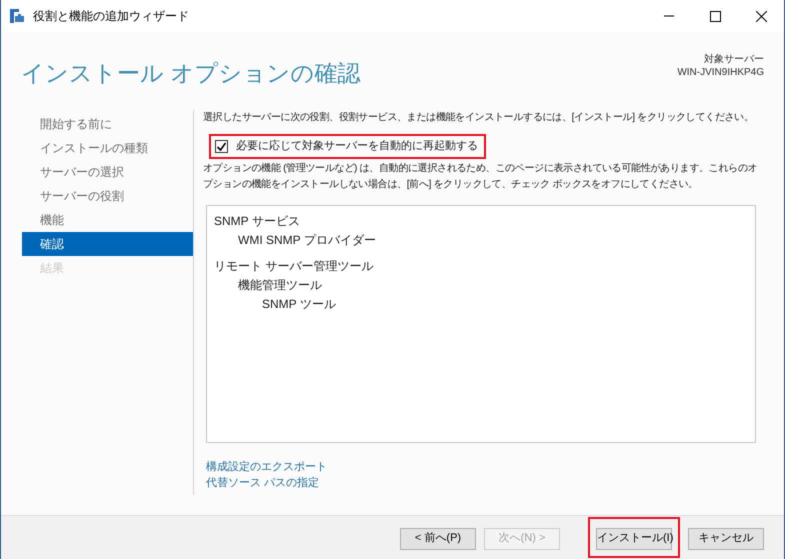 The width and height of the screenshot is (785, 559). What do you see at coordinates (190, 73) in the screenshot?
I see `page-title: インストール オプションの確認` at bounding box center [190, 73].